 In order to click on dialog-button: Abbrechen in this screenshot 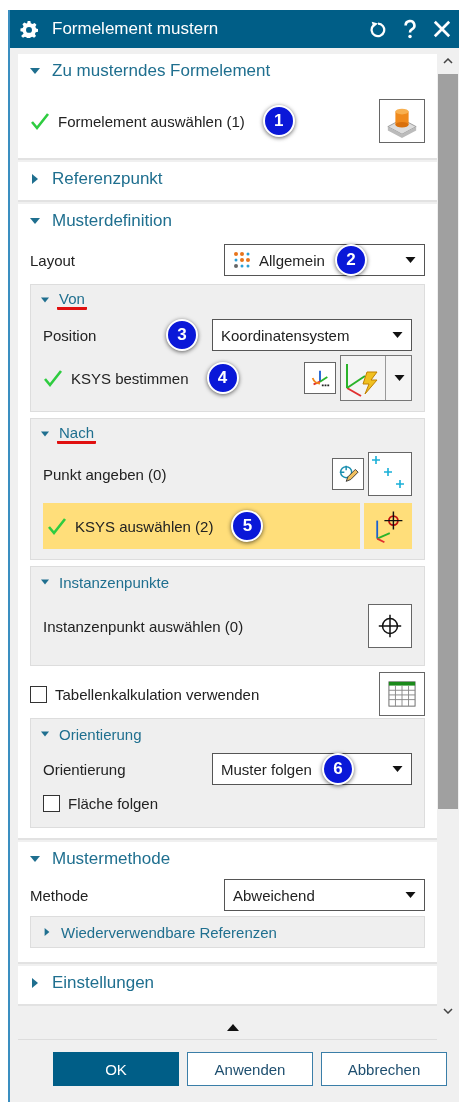, I will do `click(384, 1069)`.